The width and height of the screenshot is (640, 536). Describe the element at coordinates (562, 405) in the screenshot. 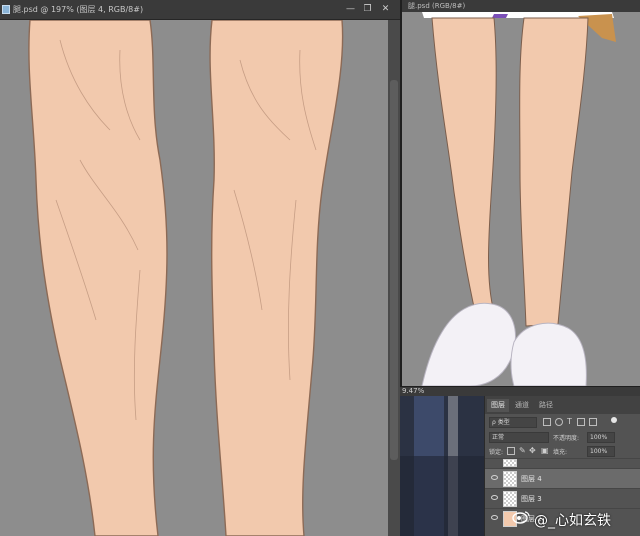

I see `panel-tabs: 图层 通道 路径` at that location.